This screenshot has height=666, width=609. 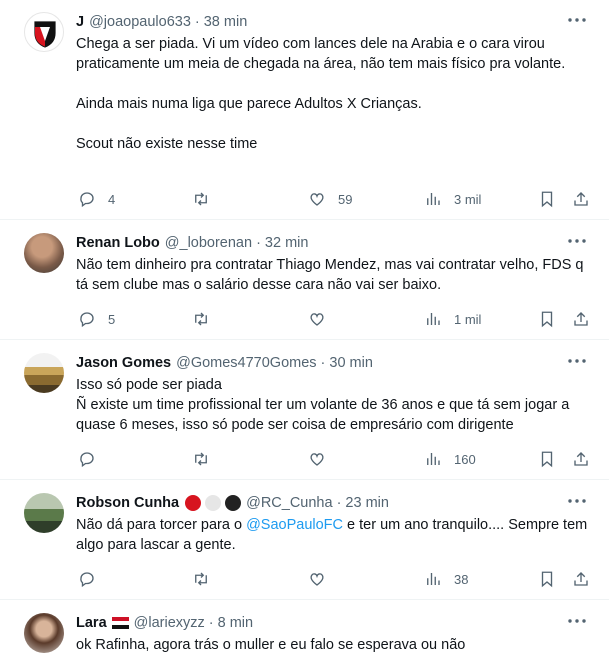 I want to click on red-circle-emoji, so click(x=193, y=503).